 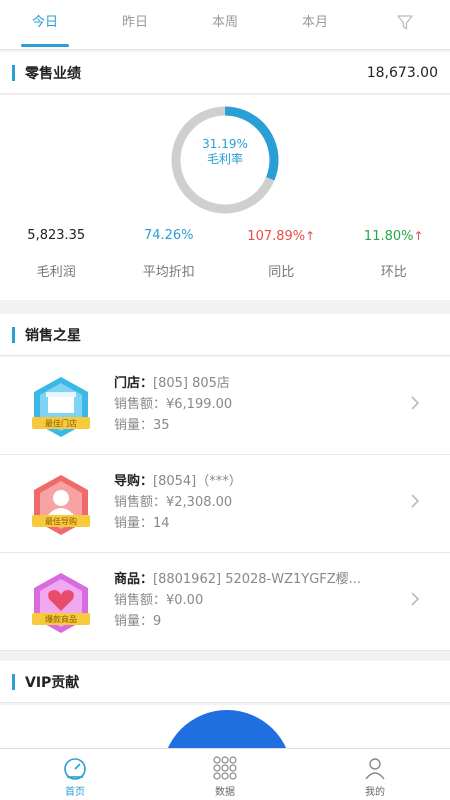 I want to click on stat-label: 平均折扣, so click(x=168, y=272).